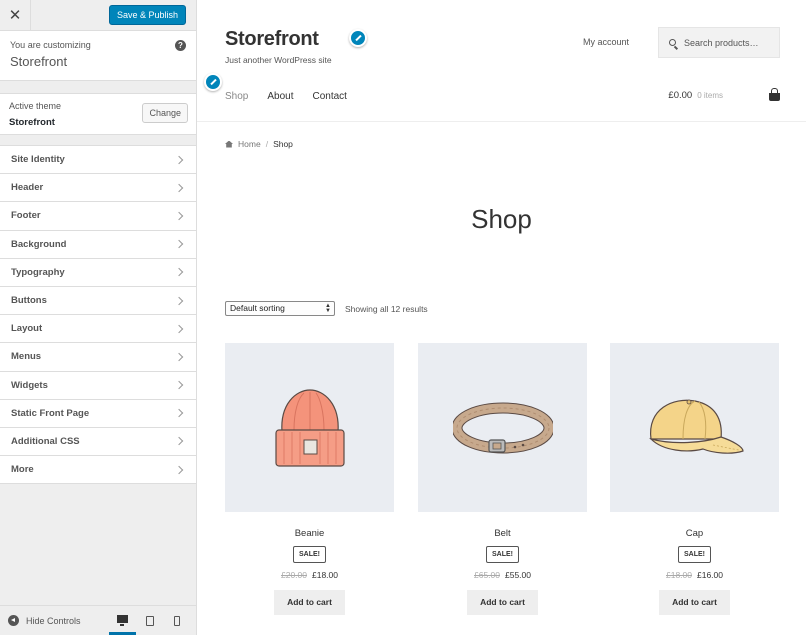  What do you see at coordinates (98, 357) in the screenshot?
I see `section-menus: Menus` at bounding box center [98, 357].